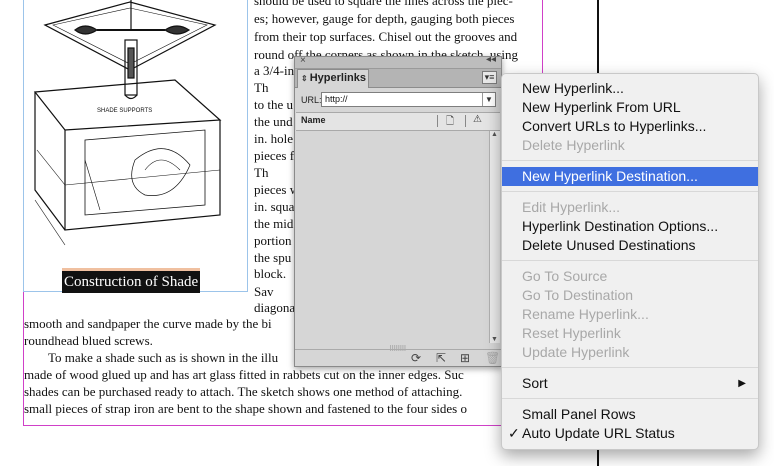 Image resolution: width=774 pixels, height=466 pixels. I want to click on menu-sort: Sort ▶, so click(630, 383).